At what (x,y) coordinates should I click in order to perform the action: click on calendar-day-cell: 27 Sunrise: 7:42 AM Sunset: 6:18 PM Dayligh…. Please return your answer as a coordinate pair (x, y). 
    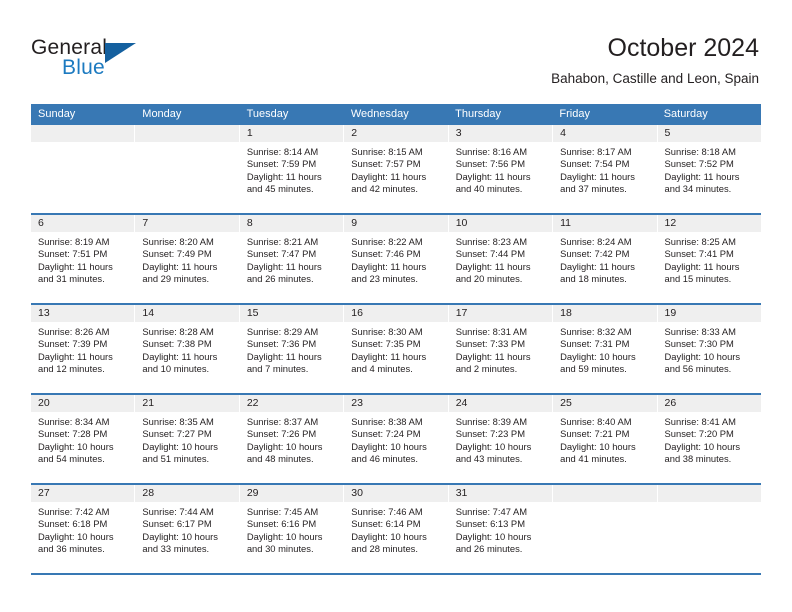
    Looking at the image, I should click on (83, 529).